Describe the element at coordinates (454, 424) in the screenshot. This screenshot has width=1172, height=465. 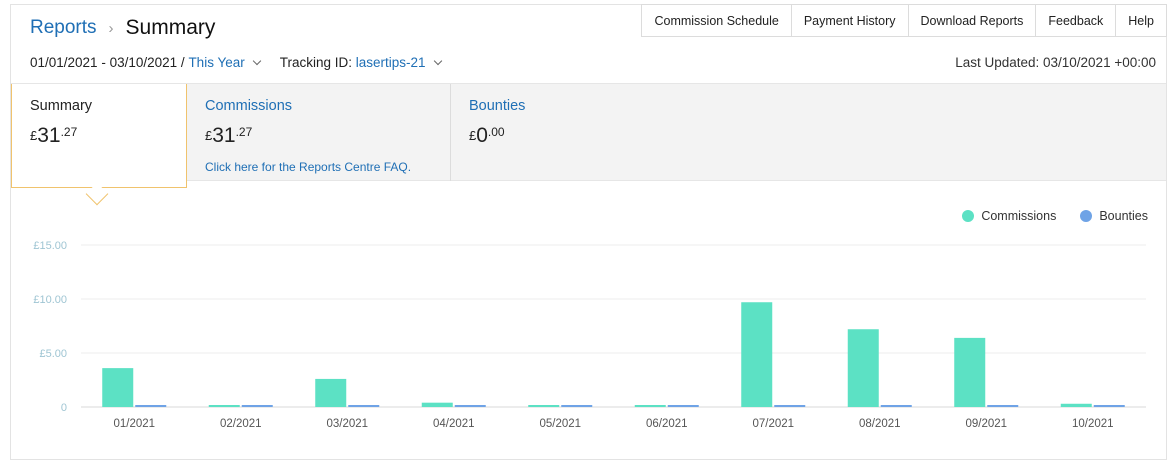
I see `x-tick-label: 04/2021` at that location.